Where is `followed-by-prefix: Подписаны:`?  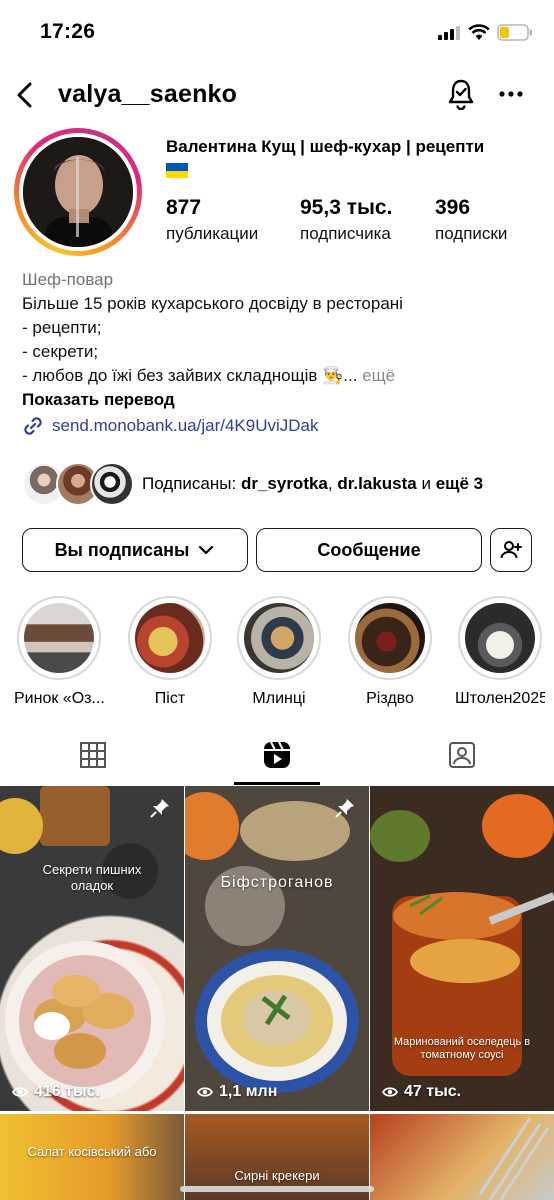
followed-by-prefix: Подписаны: is located at coordinates (189, 483).